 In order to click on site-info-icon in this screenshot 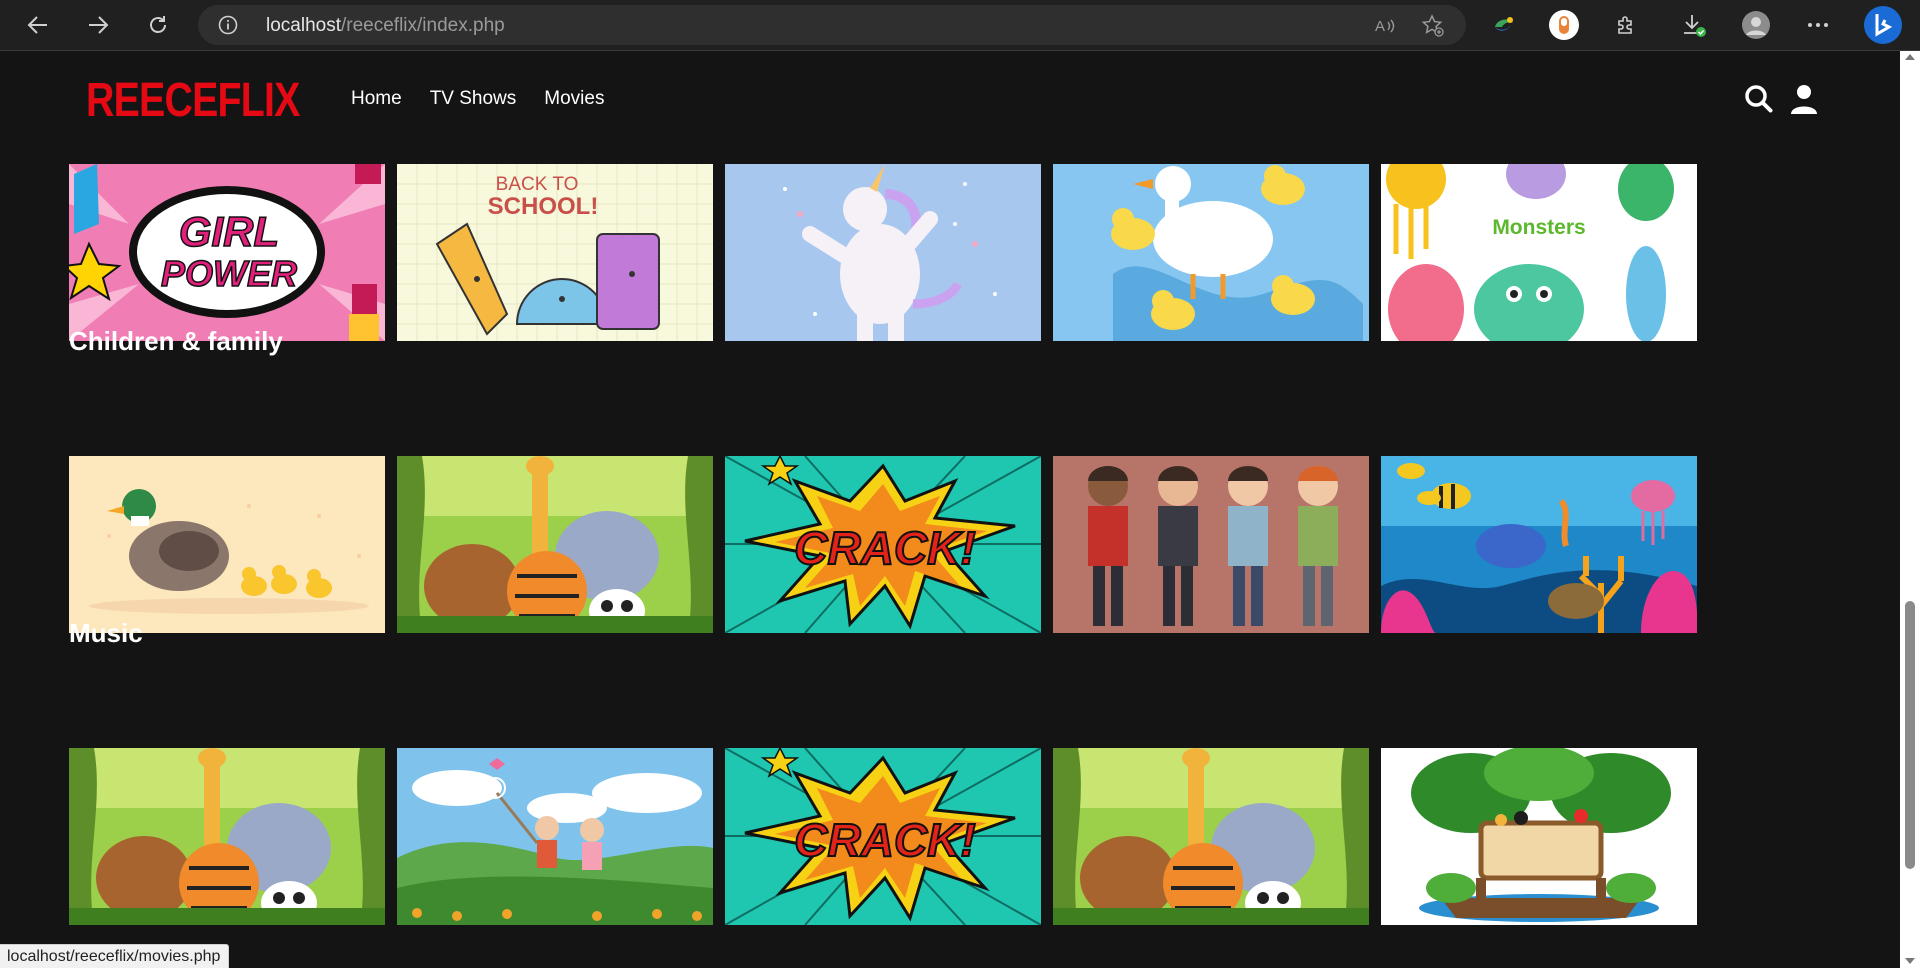, I will do `click(228, 25)`.